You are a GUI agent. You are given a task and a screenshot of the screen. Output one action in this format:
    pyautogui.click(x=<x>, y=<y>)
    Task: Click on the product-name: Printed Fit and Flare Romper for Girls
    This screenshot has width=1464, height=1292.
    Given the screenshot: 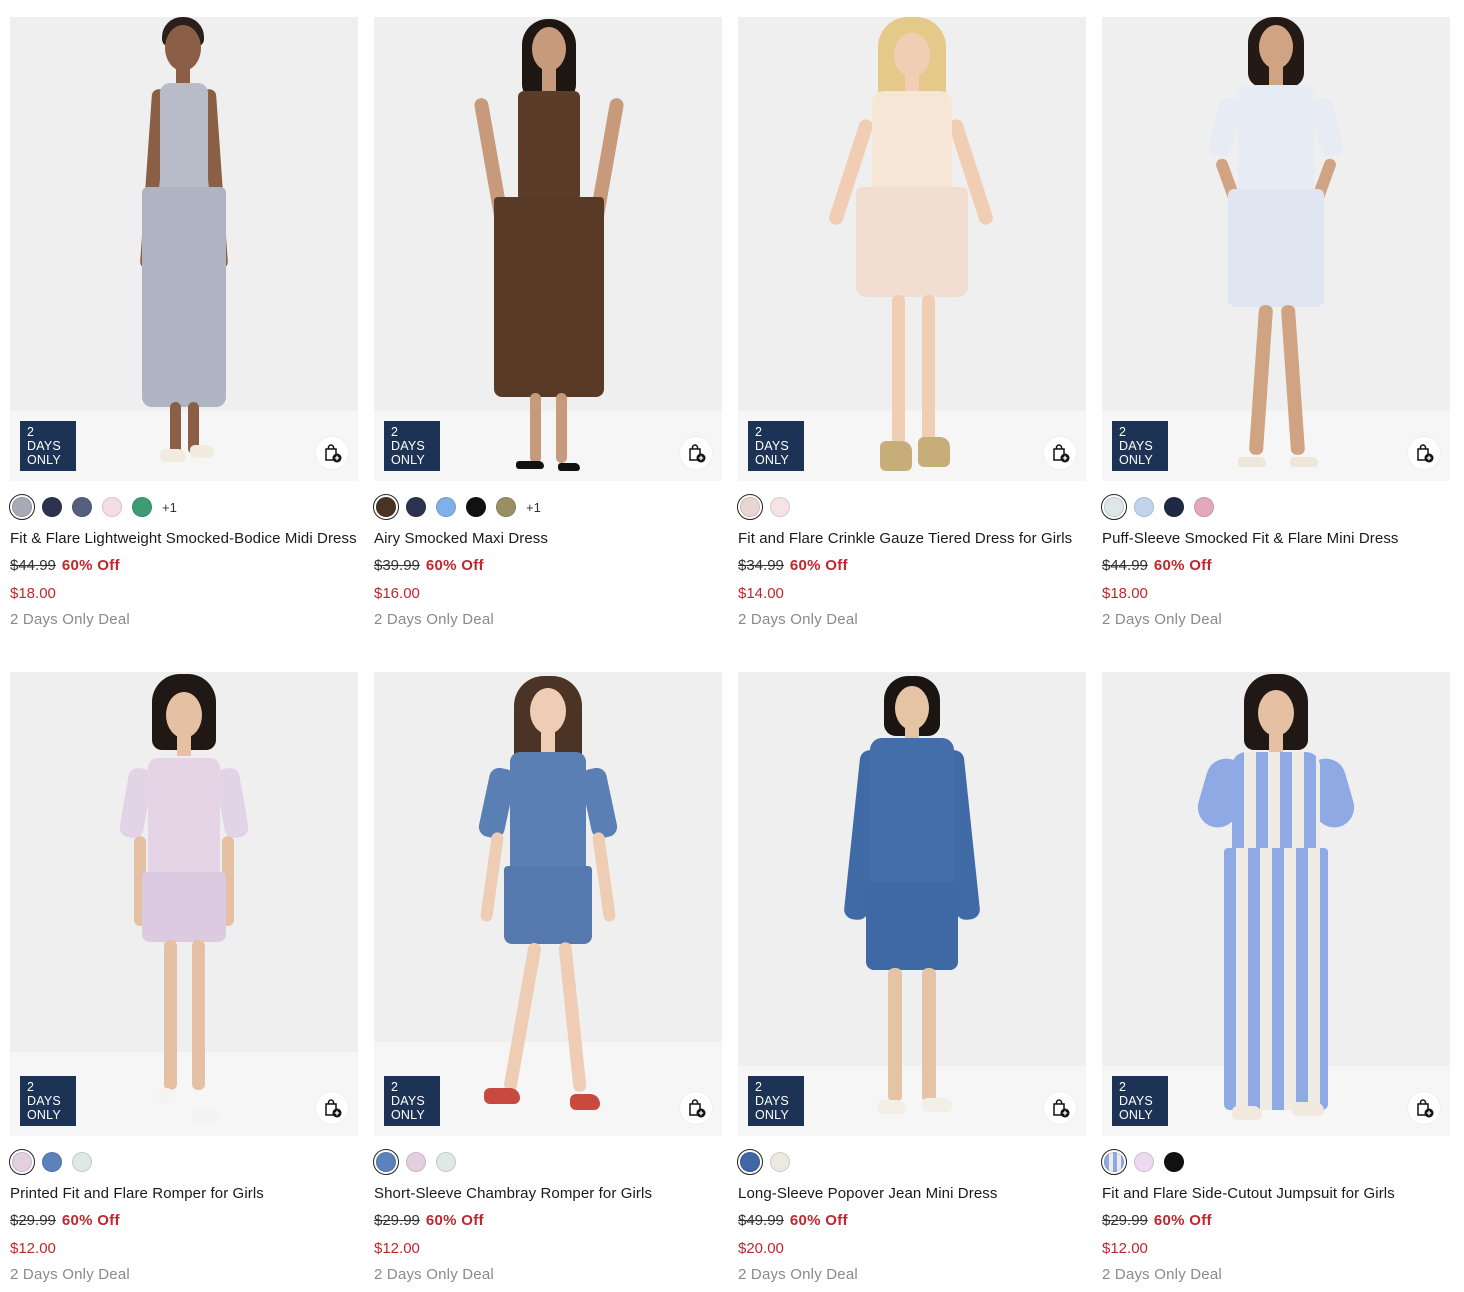 What is the action you would take?
    pyautogui.click(x=184, y=1193)
    